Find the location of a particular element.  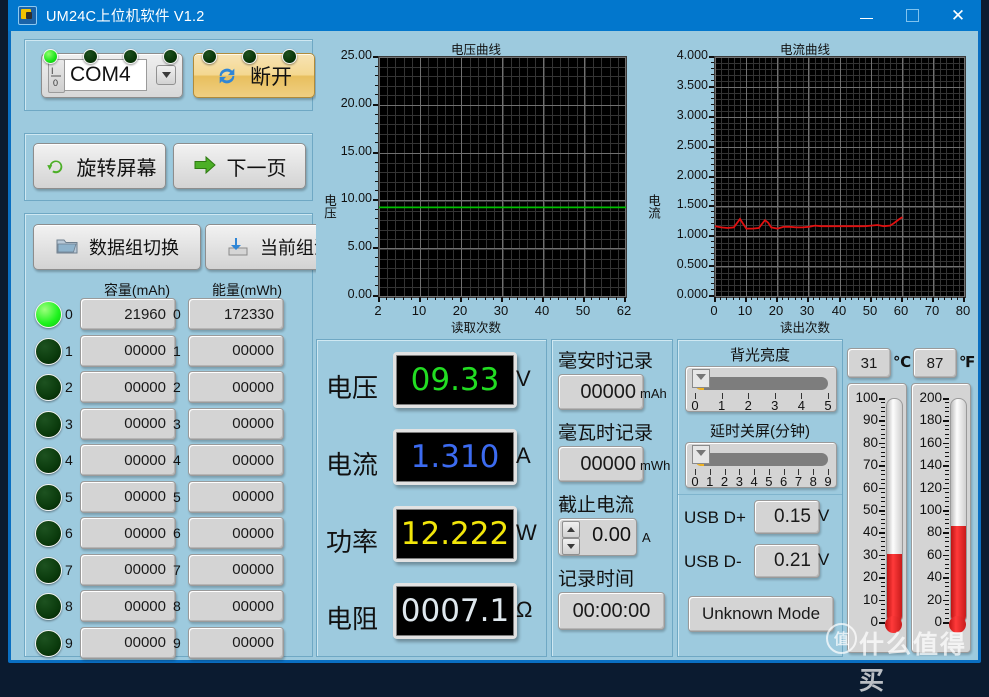

chevron-down-icon is located at coordinates (166, 75).